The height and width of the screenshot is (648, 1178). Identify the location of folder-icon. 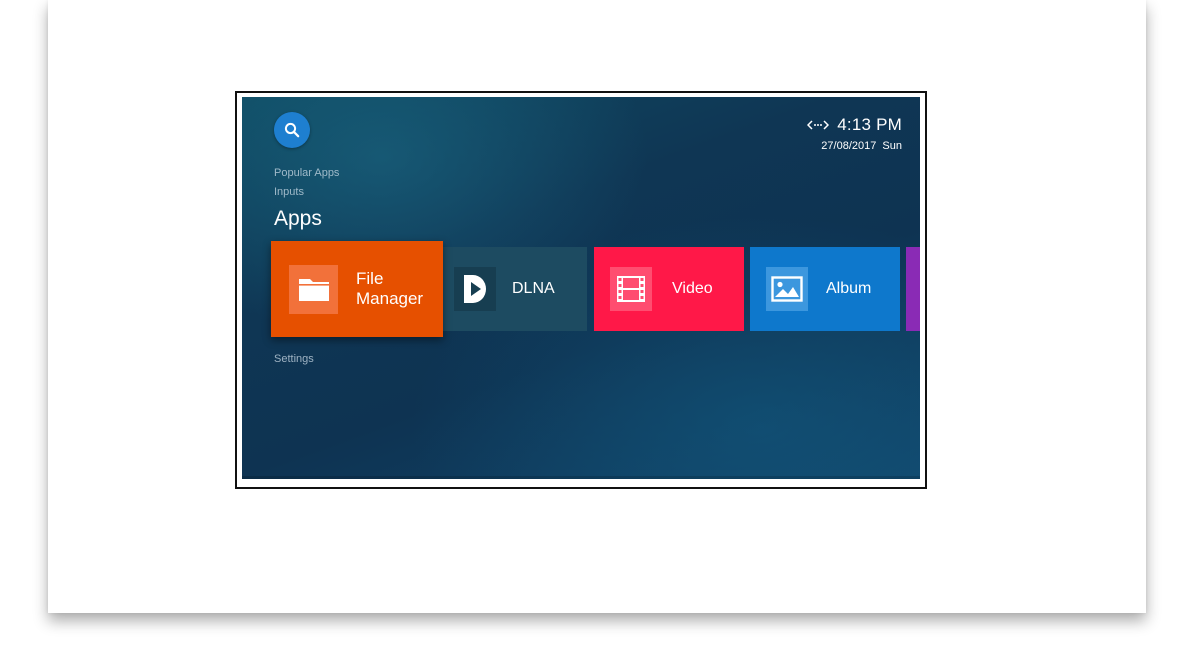
(313, 289).